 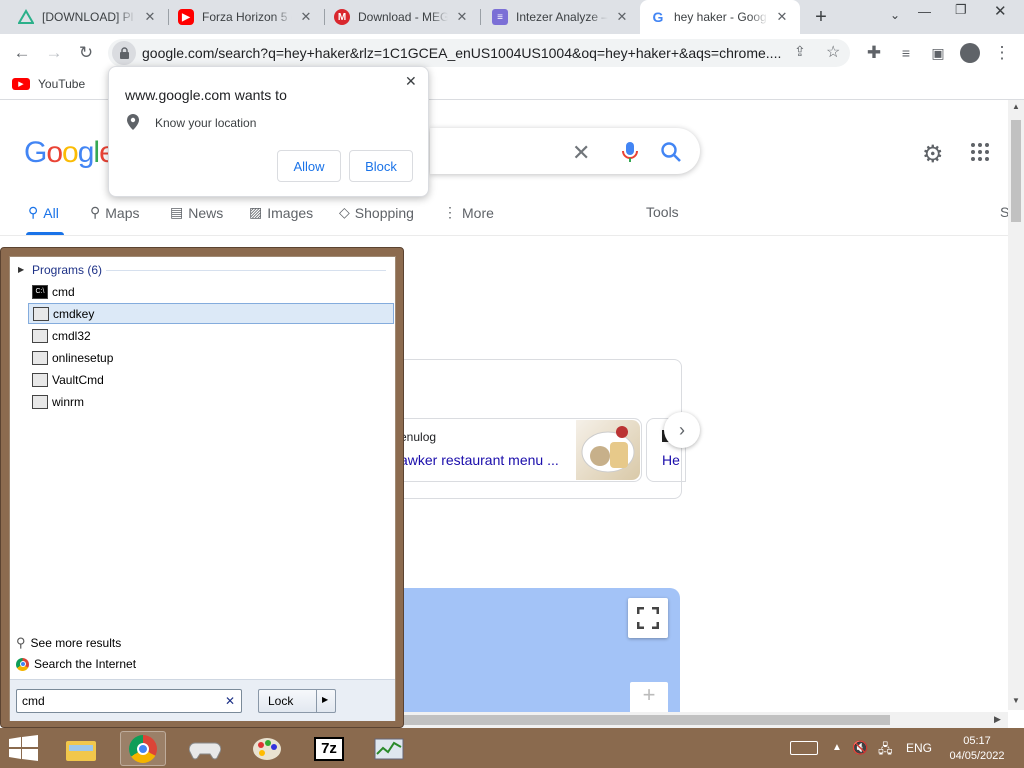 I want to click on share-icon: ⇪, so click(x=800, y=51).